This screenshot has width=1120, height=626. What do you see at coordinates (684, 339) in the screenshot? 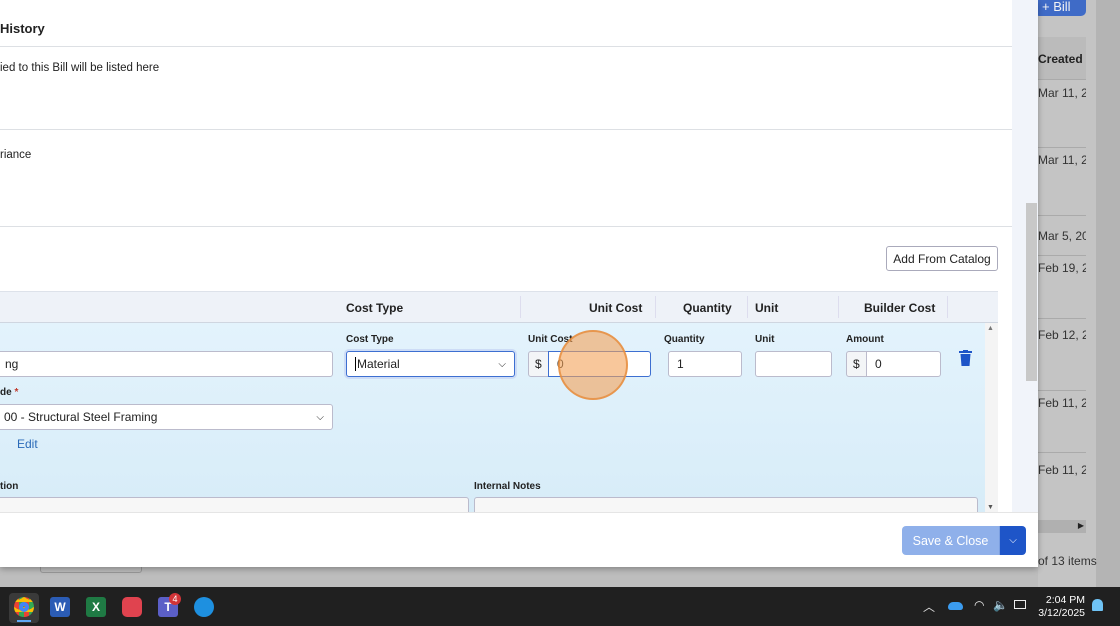
I see `quantity-label: Quantity` at bounding box center [684, 339].